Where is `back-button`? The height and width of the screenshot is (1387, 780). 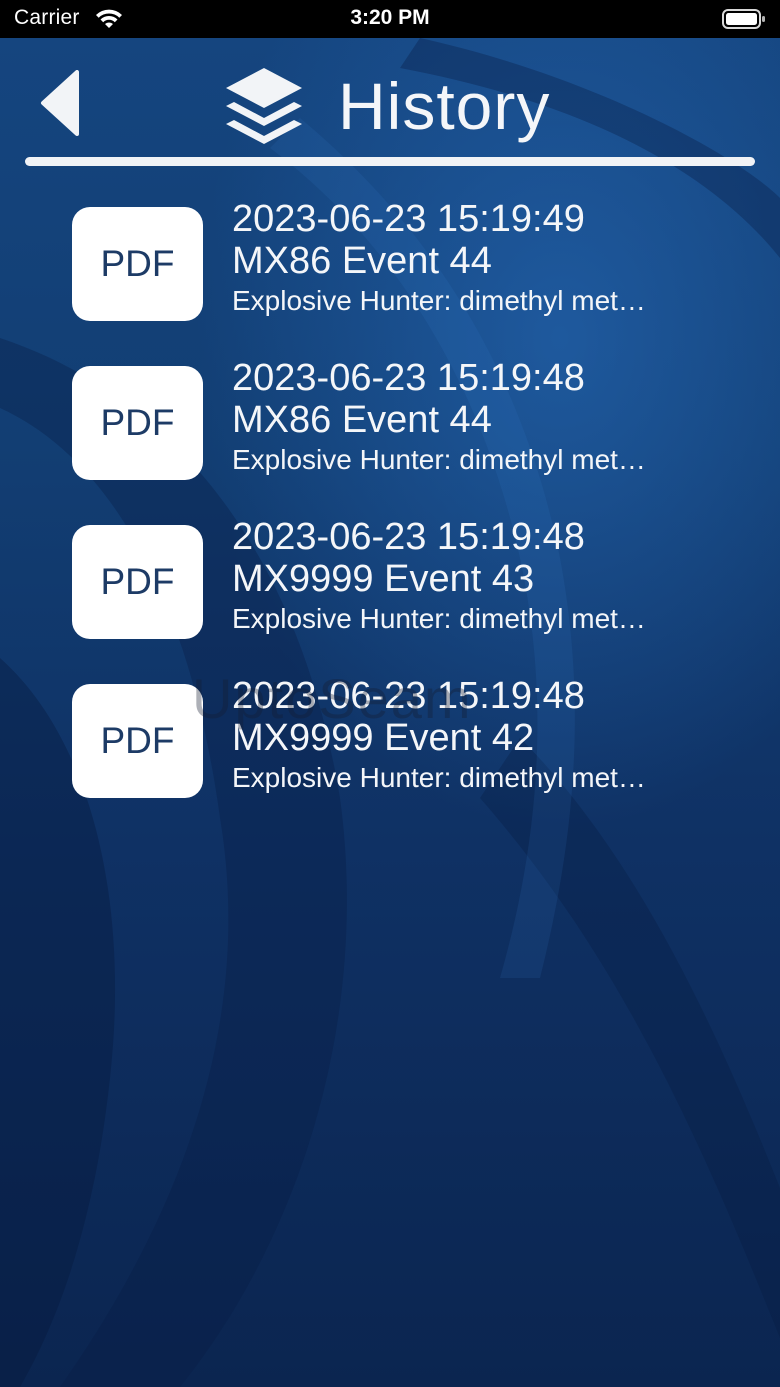 back-button is located at coordinates (58, 103).